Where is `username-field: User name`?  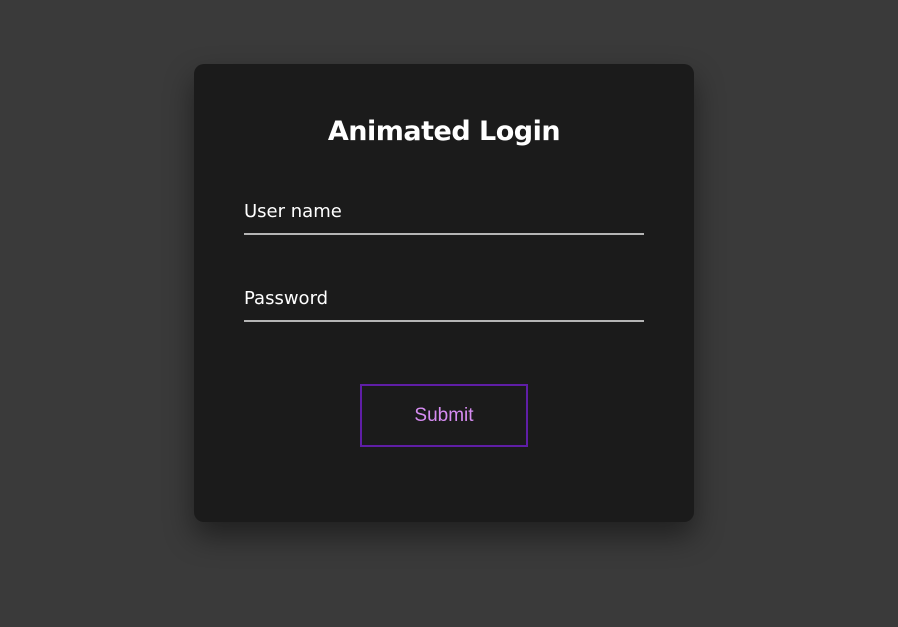
username-field: User name is located at coordinates (444, 216).